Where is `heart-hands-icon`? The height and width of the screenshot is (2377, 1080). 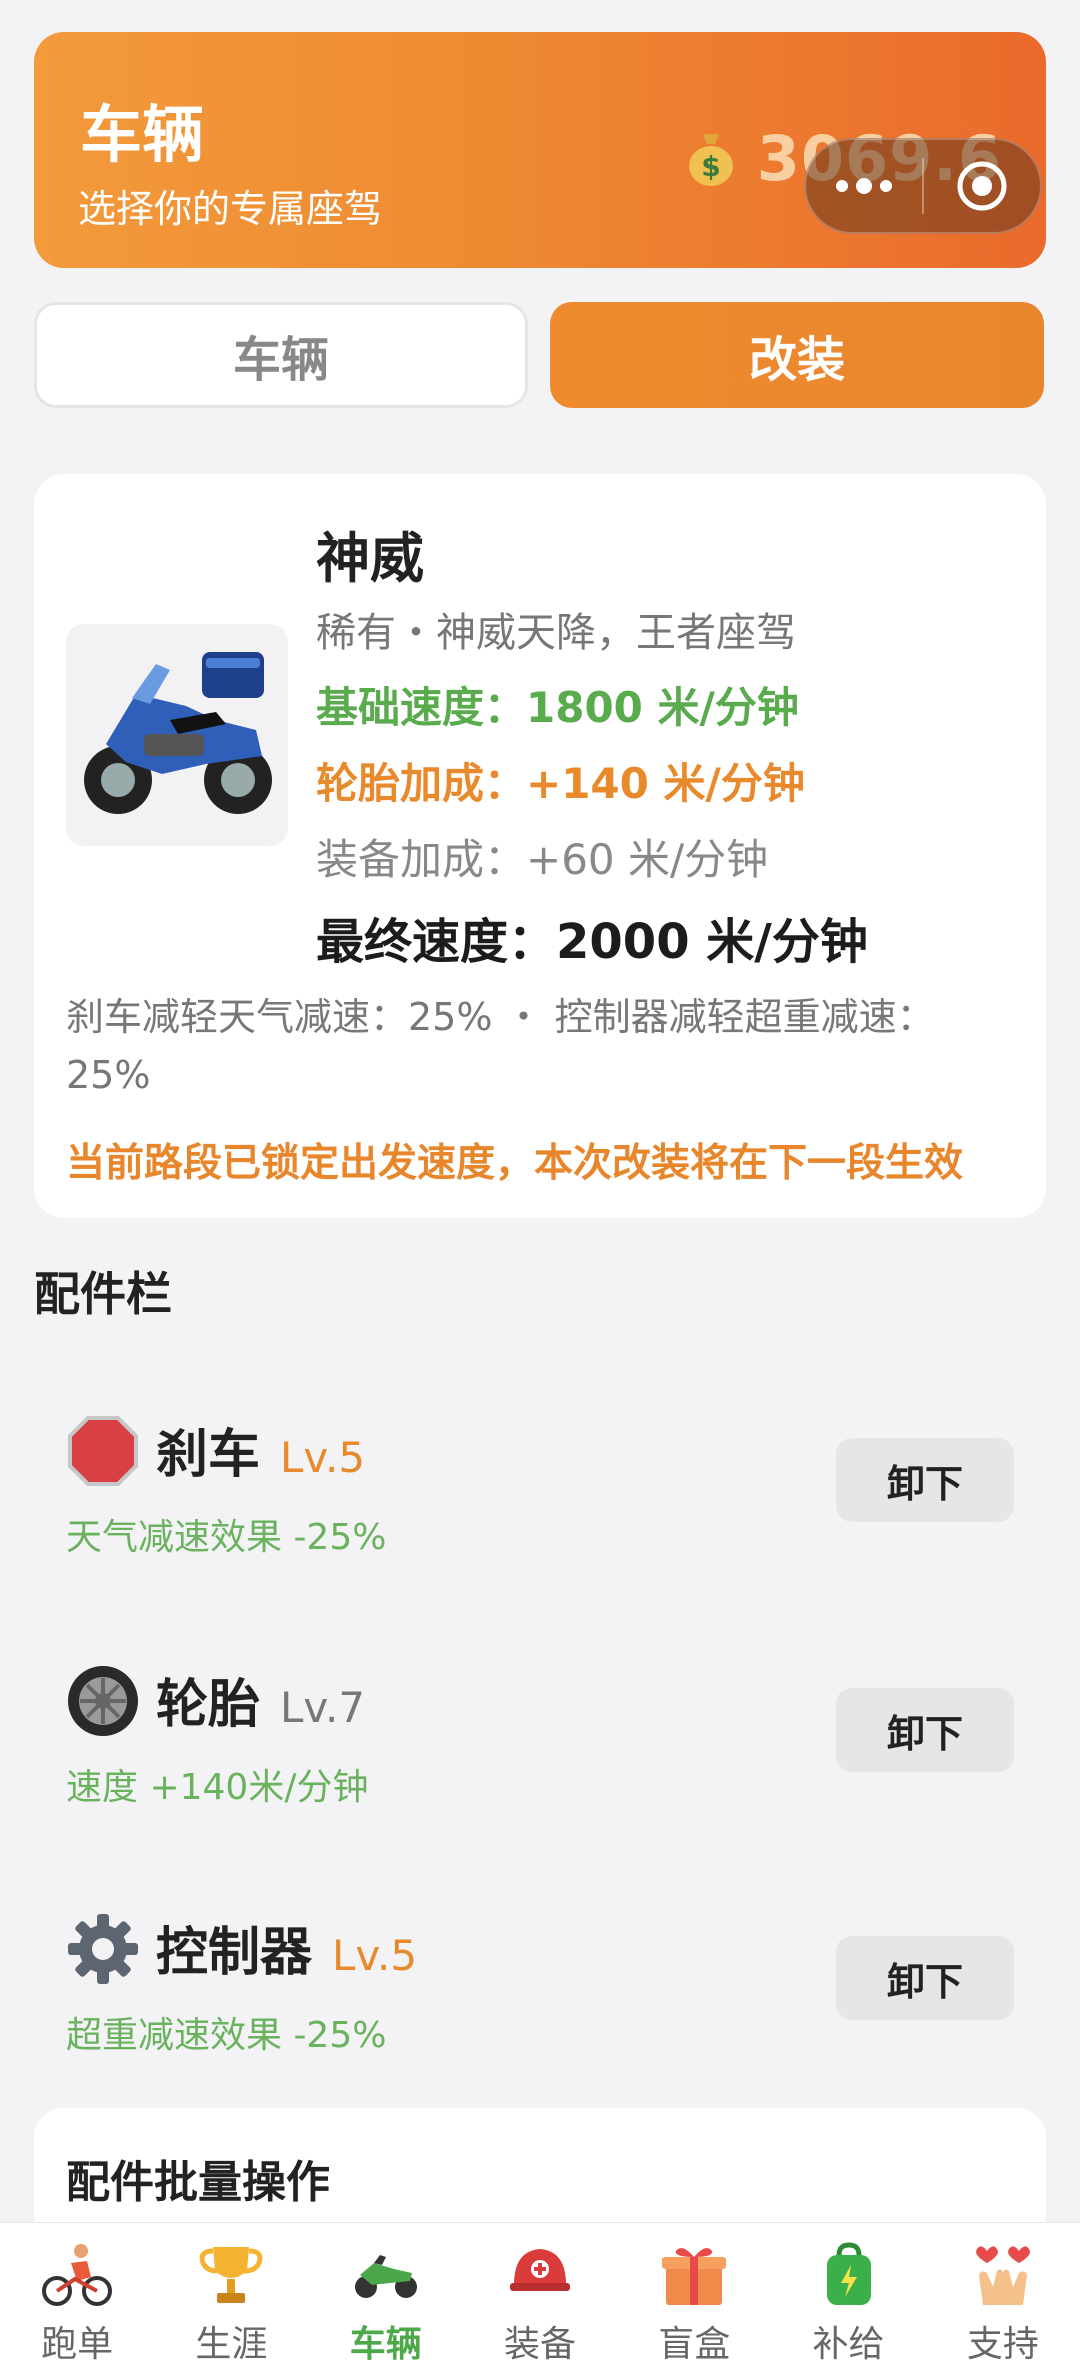
heart-hands-icon is located at coordinates (1002, 2275).